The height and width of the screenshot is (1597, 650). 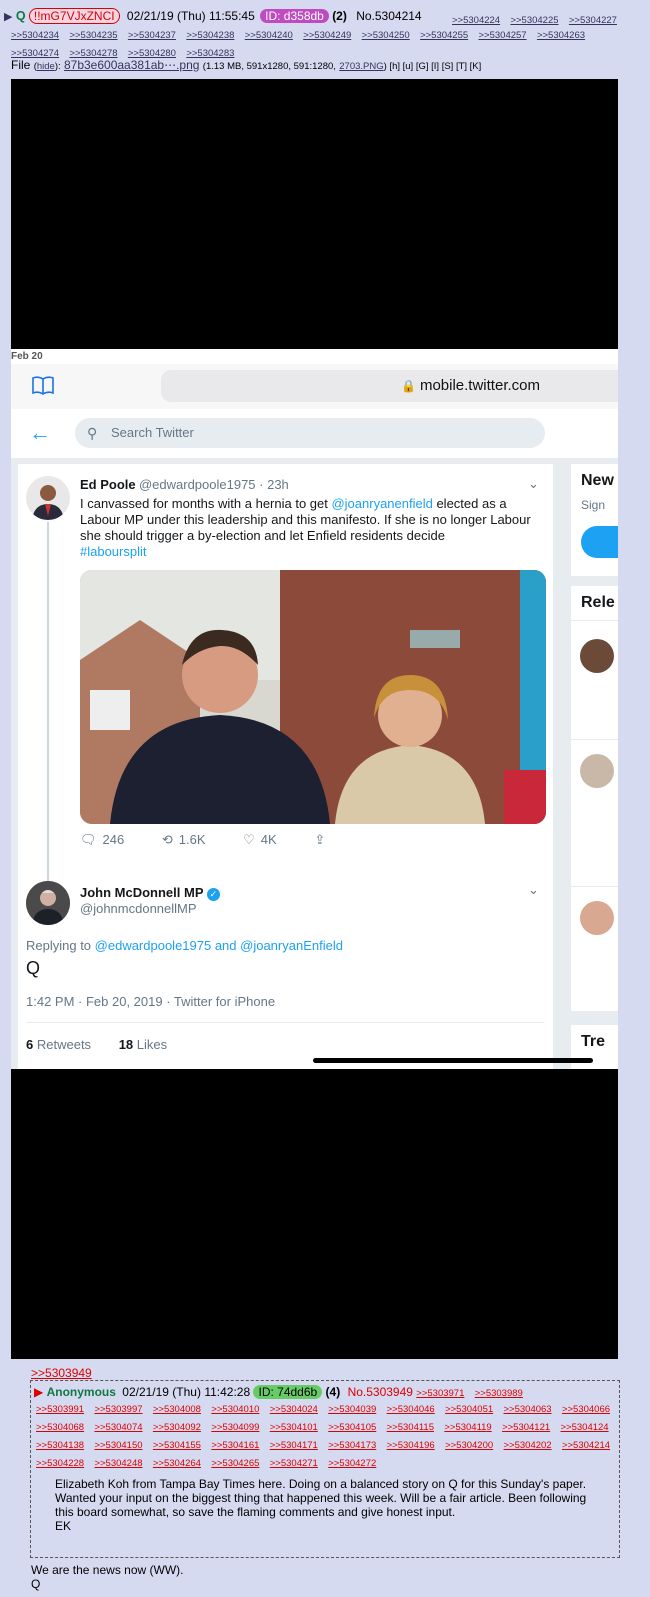 What do you see at coordinates (20, 16) in the screenshot?
I see `poster-name: Q` at bounding box center [20, 16].